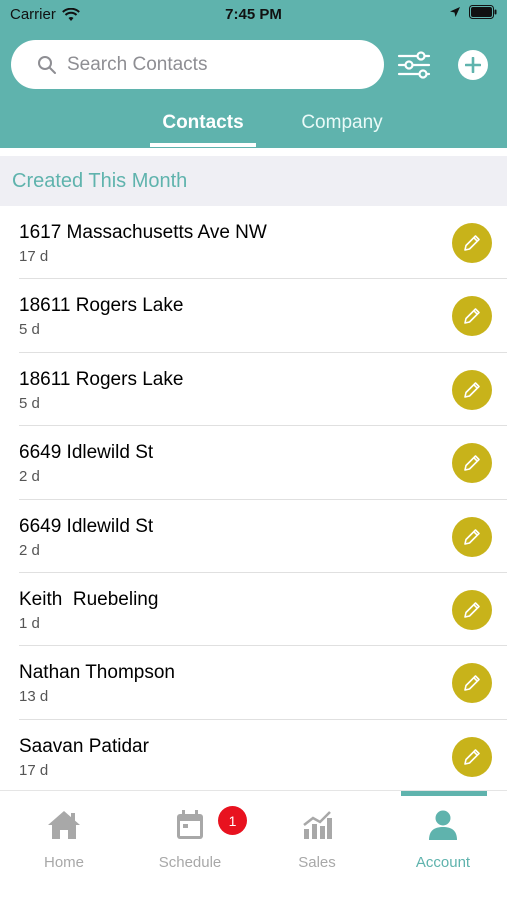 The height and width of the screenshot is (900, 507). Describe the element at coordinates (253, 610) in the screenshot. I see `list-item: Keith Ruebeling 1 d` at that location.